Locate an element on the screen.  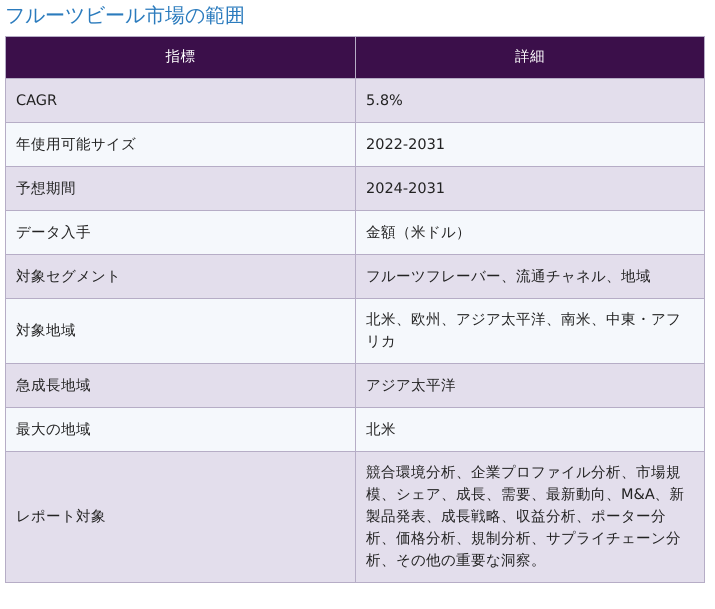
table-cell: 予想期間 is located at coordinates (181, 188).